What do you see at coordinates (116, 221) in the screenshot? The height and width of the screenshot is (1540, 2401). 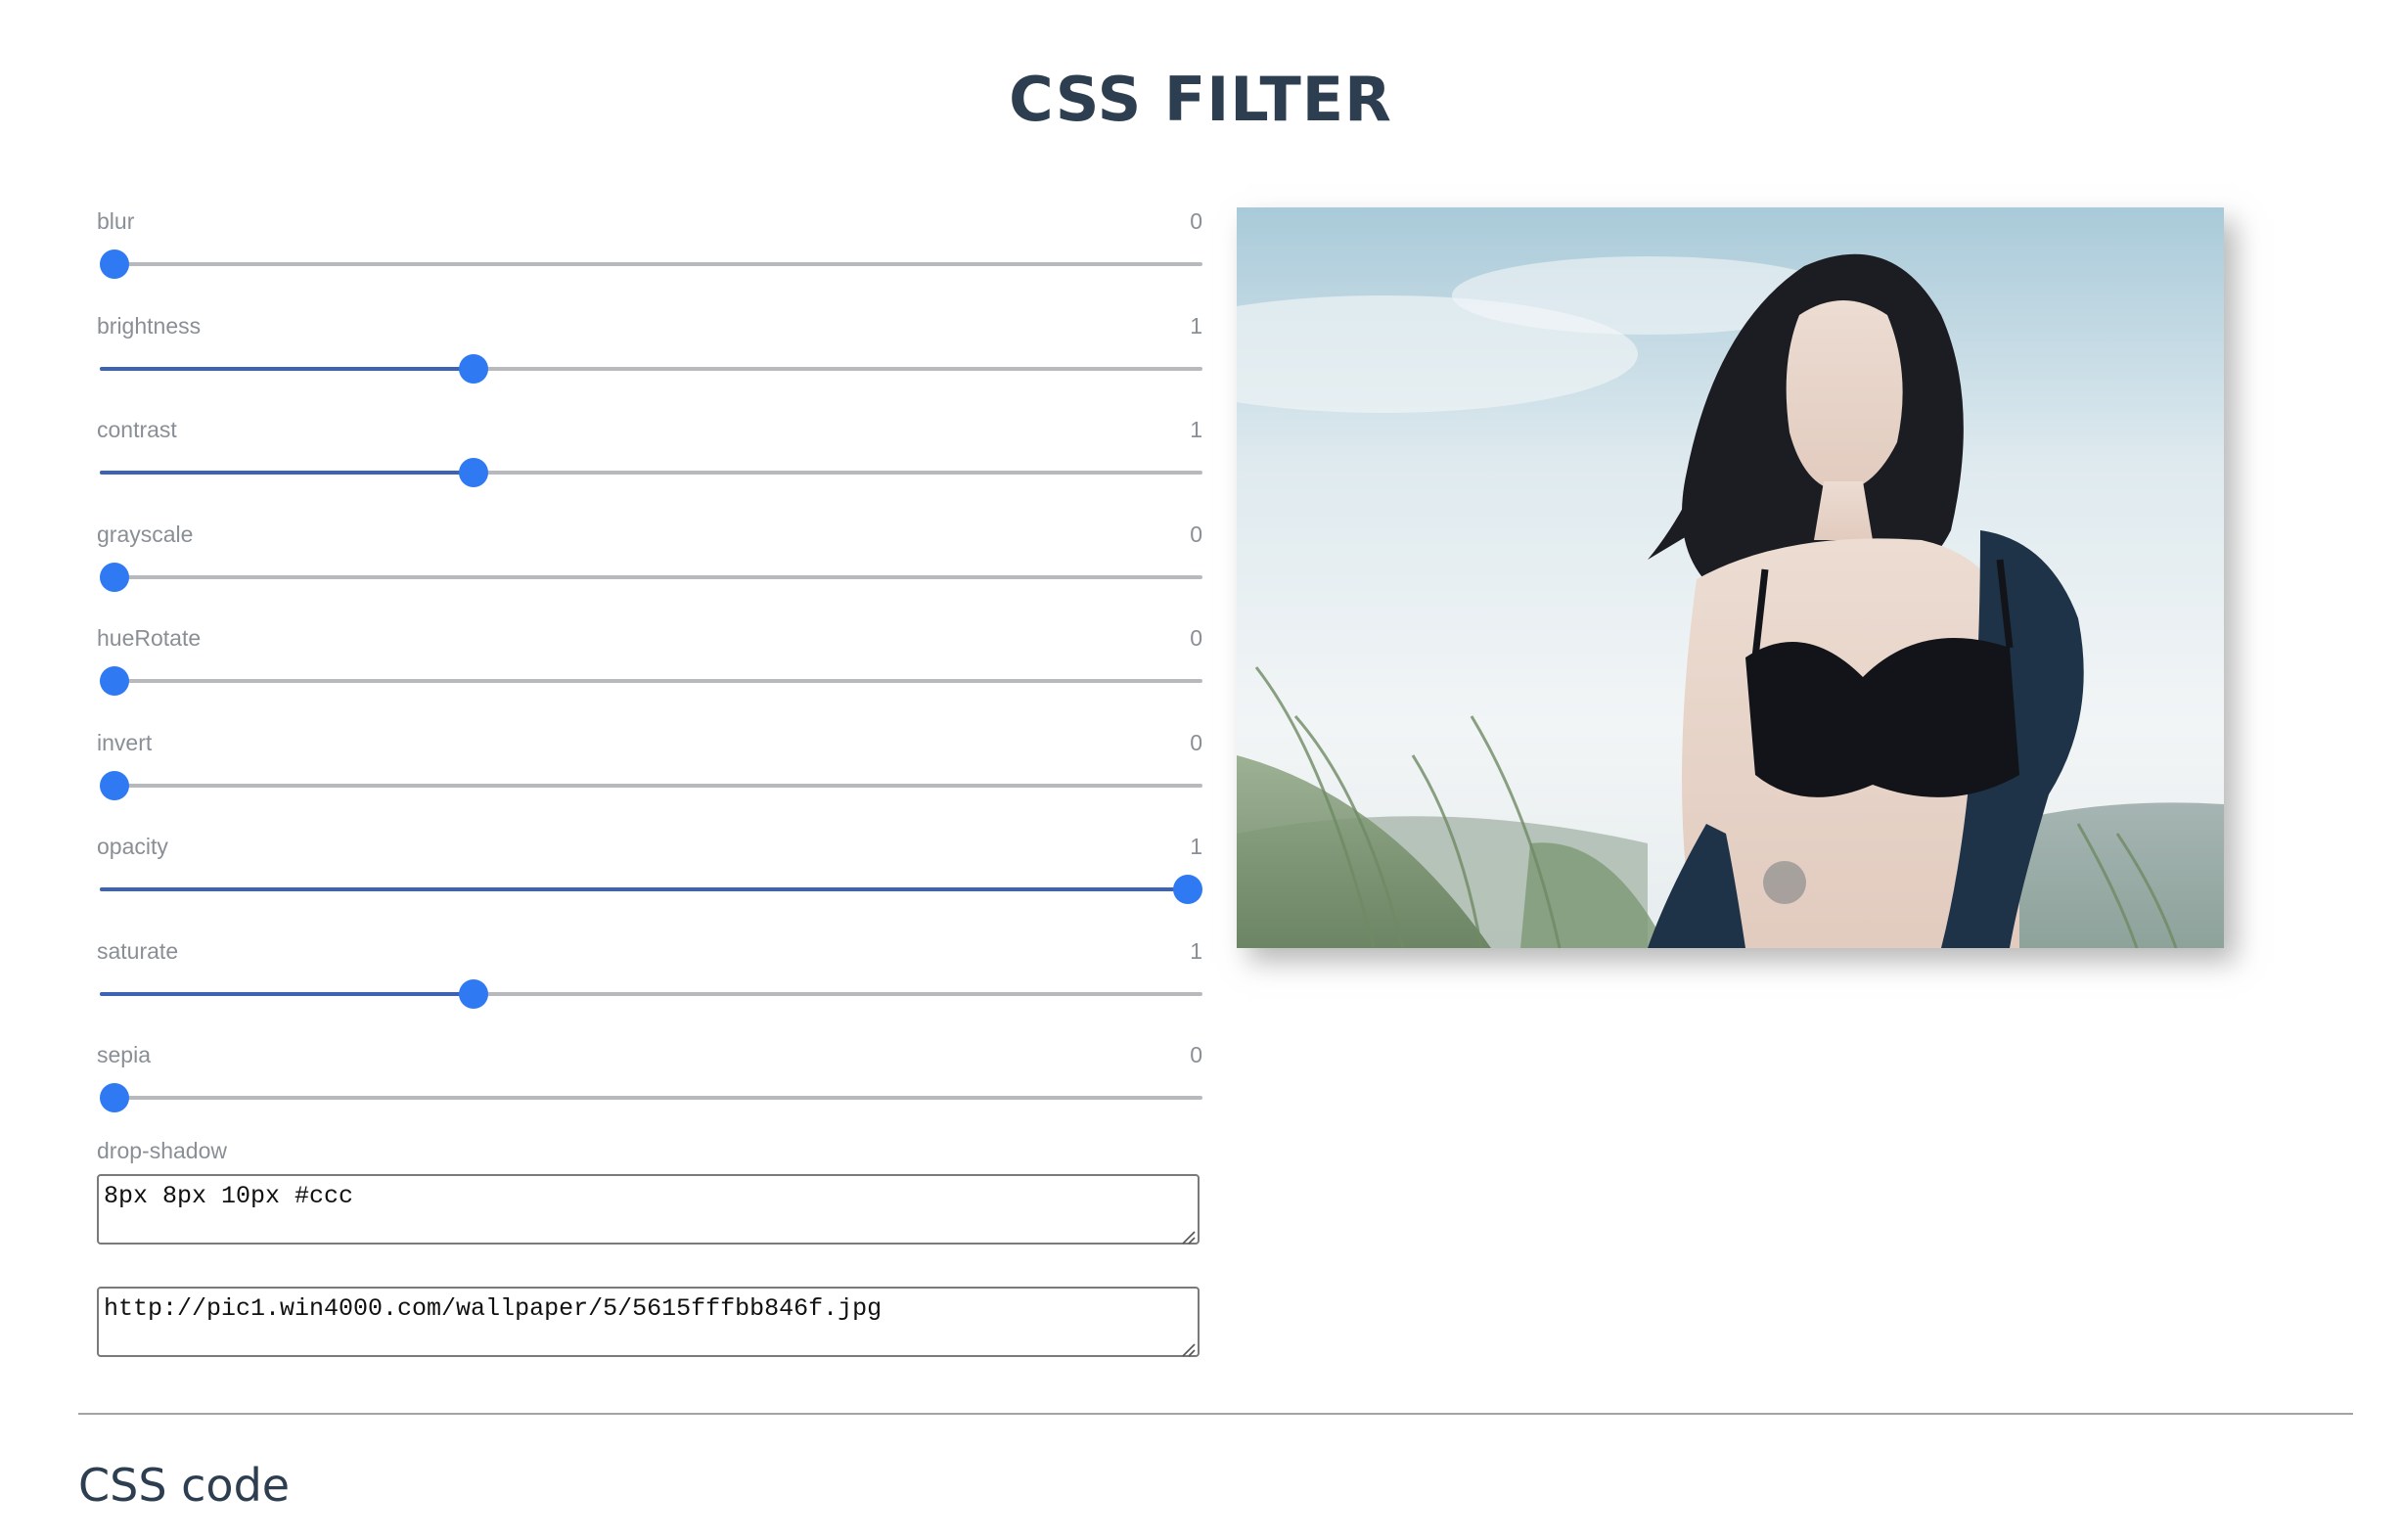 I see `slider-label: blur` at bounding box center [116, 221].